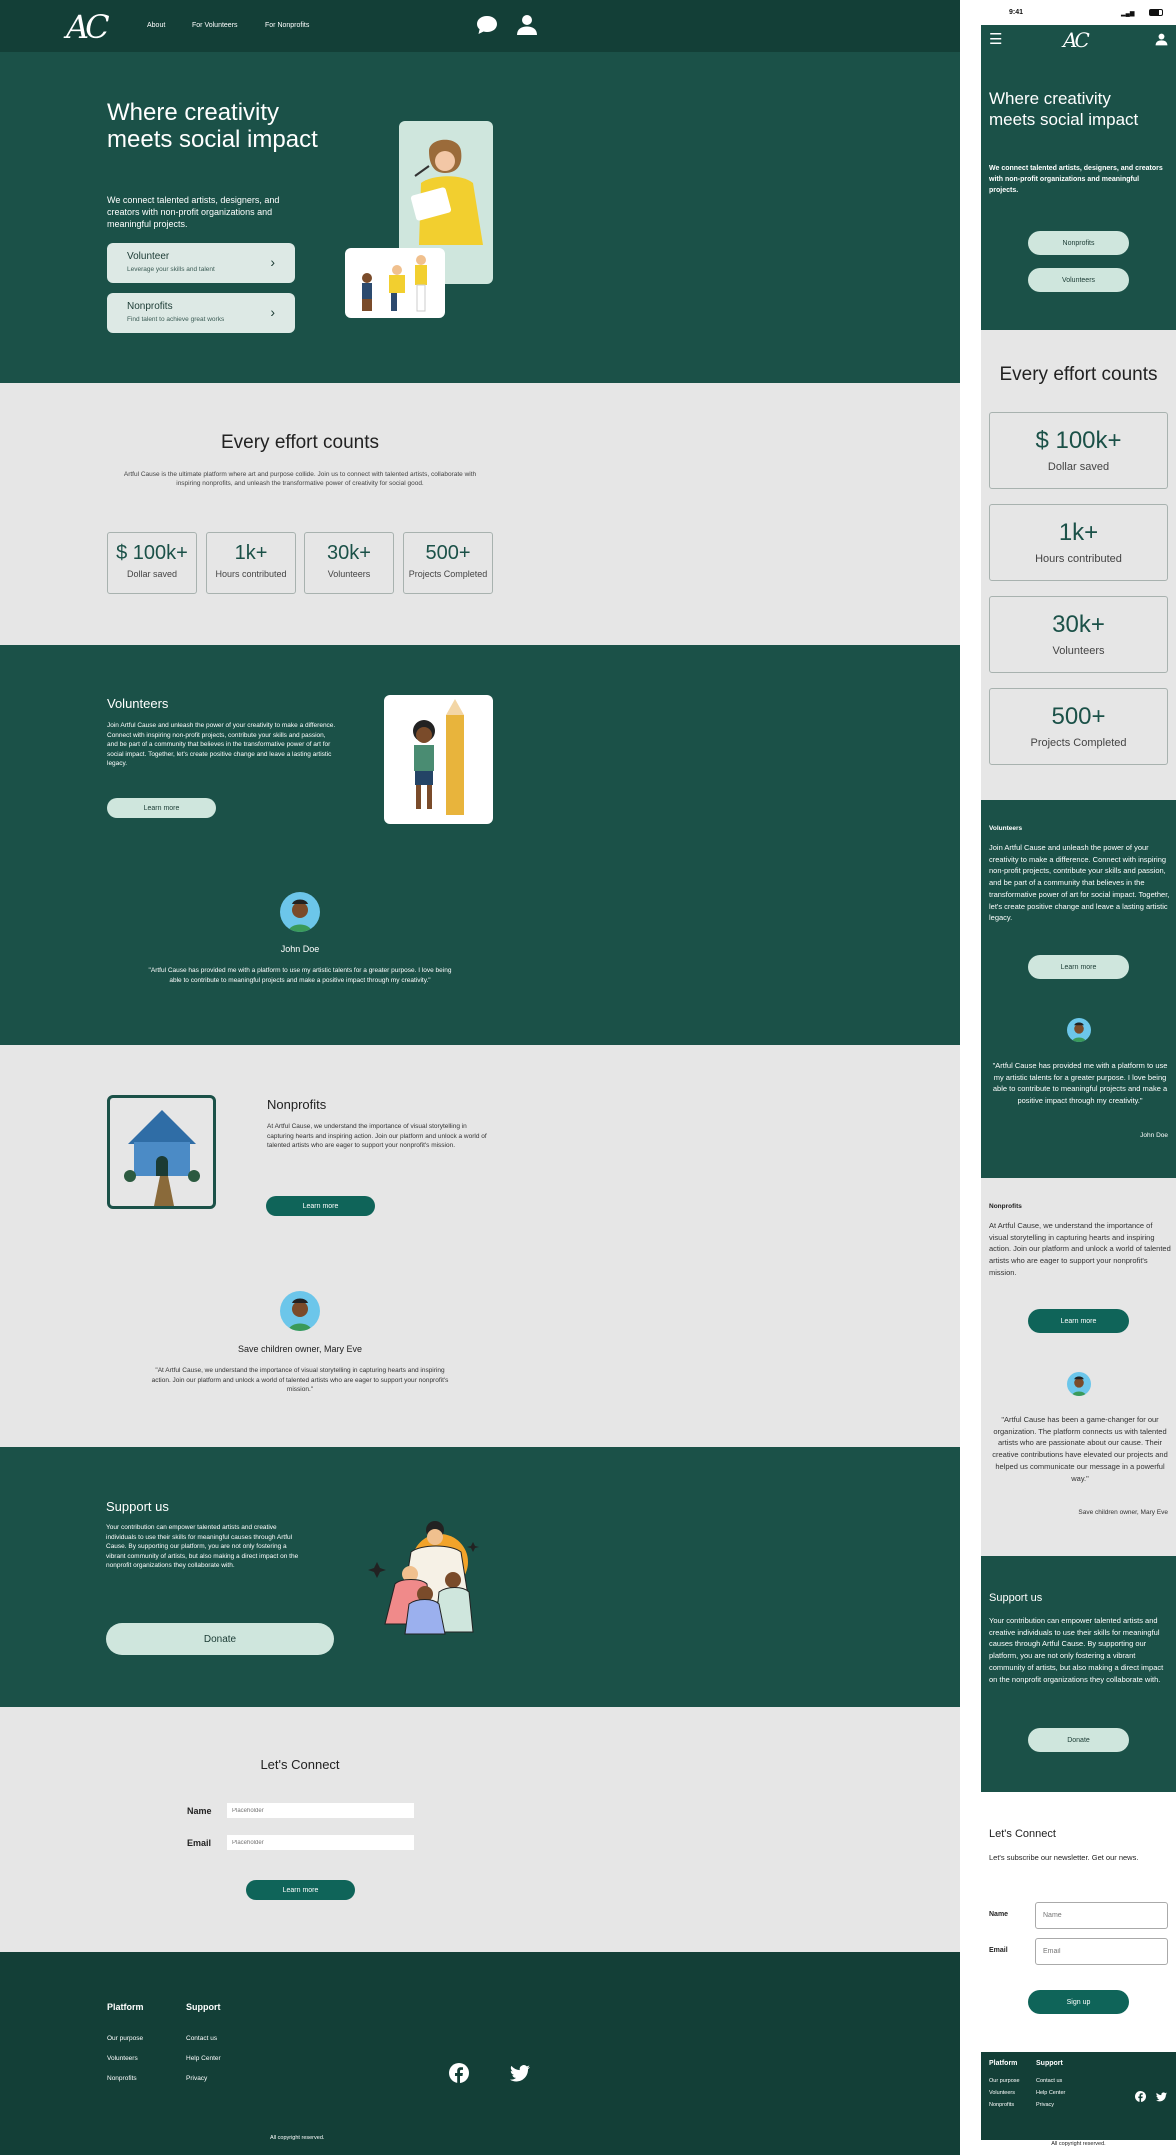 This screenshot has height=2155, width=1176. I want to click on mobile-connect-title: Let's Connect, so click(1022, 1834).